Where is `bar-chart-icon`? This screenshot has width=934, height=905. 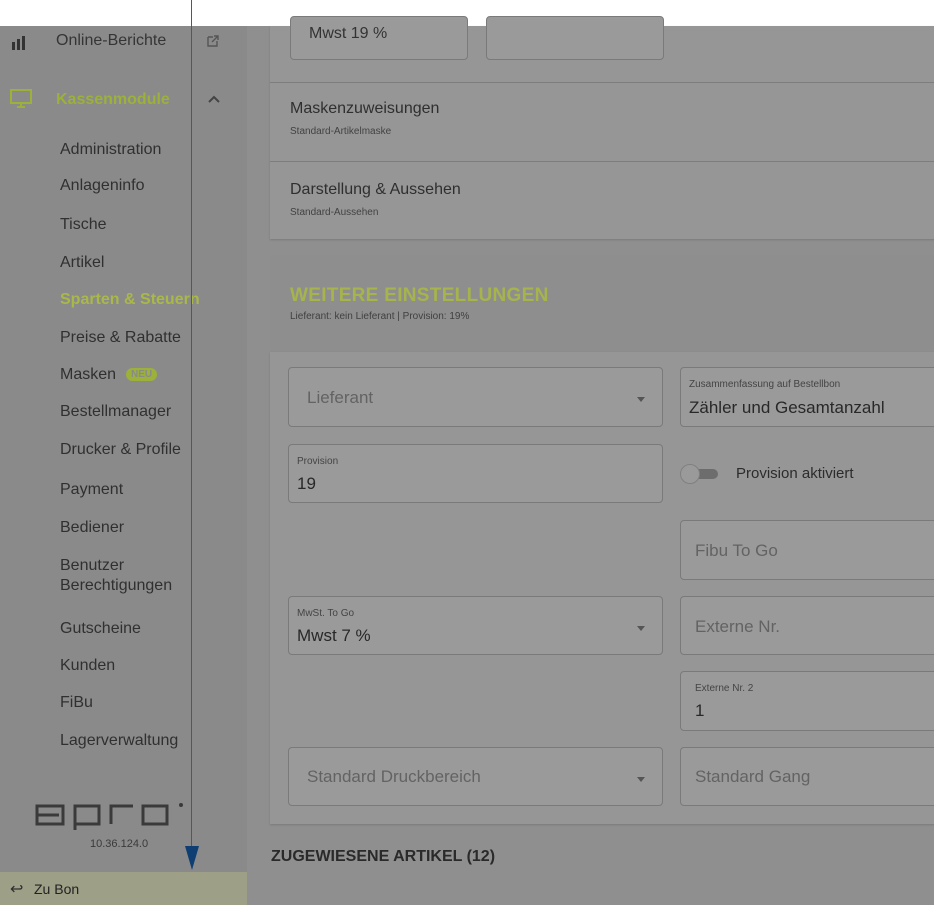
bar-chart-icon is located at coordinates (18, 43).